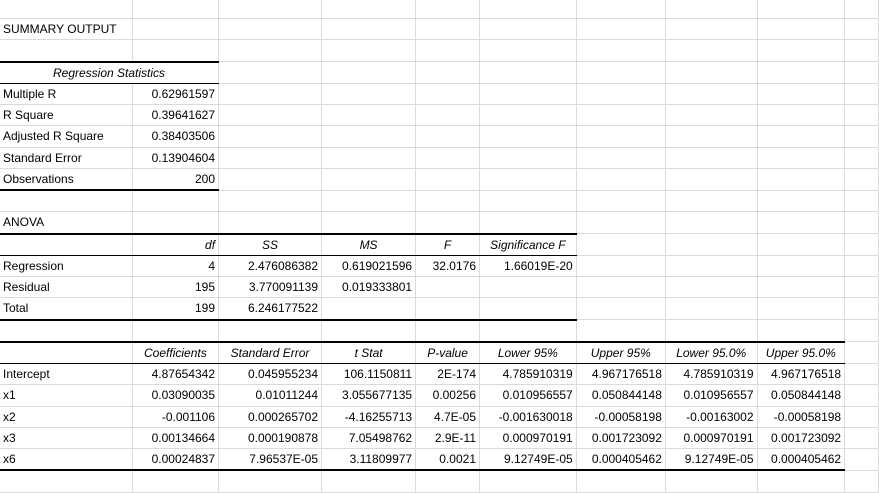 This screenshot has height=493, width=879. Describe the element at coordinates (66, 158) in the screenshot. I see `stat-label: Standard Error` at that location.